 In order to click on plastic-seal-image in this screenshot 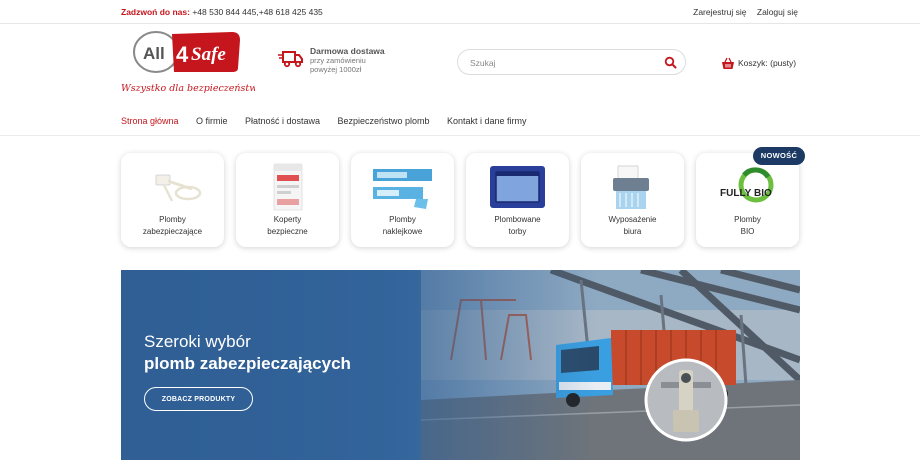, I will do `click(178, 188)`.